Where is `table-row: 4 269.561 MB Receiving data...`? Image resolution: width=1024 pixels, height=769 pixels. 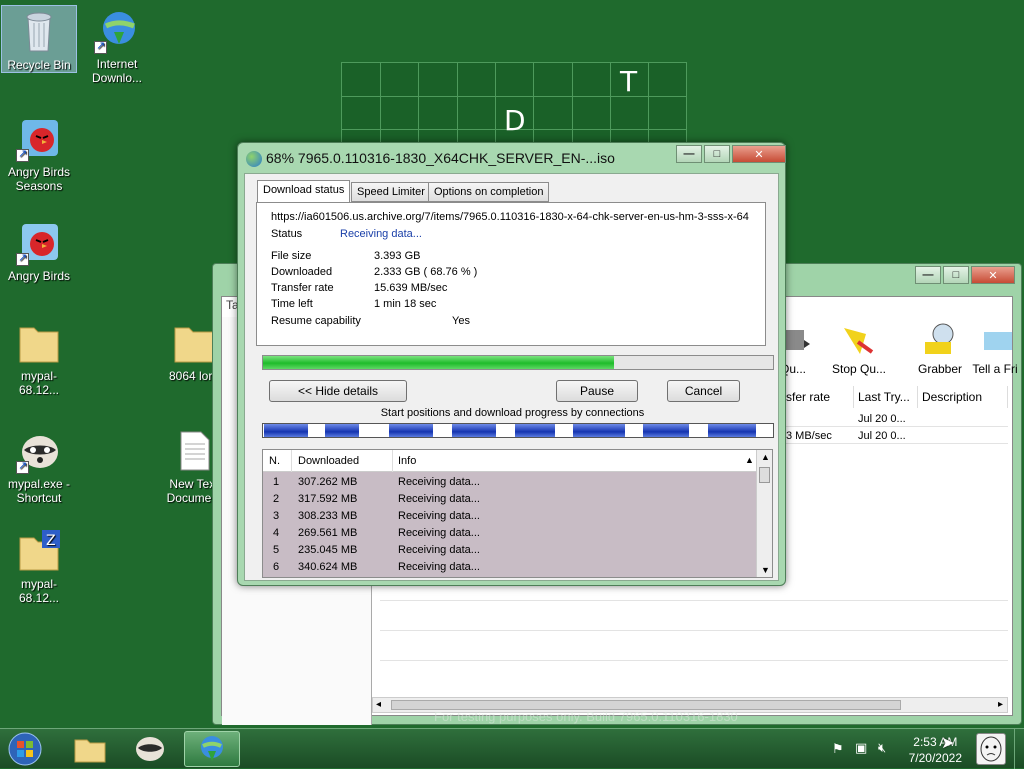
table-row: 4 269.561 MB Receiving data... is located at coordinates (510, 532).